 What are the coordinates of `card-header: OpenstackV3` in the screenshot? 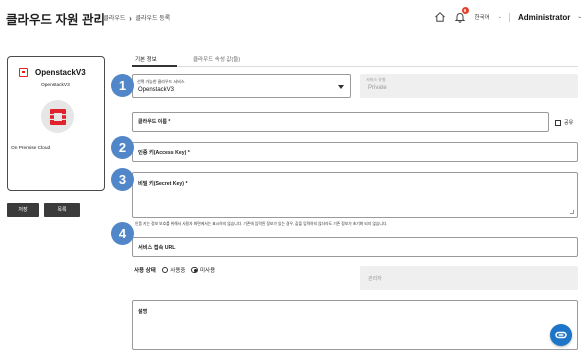 It's located at (52, 72).